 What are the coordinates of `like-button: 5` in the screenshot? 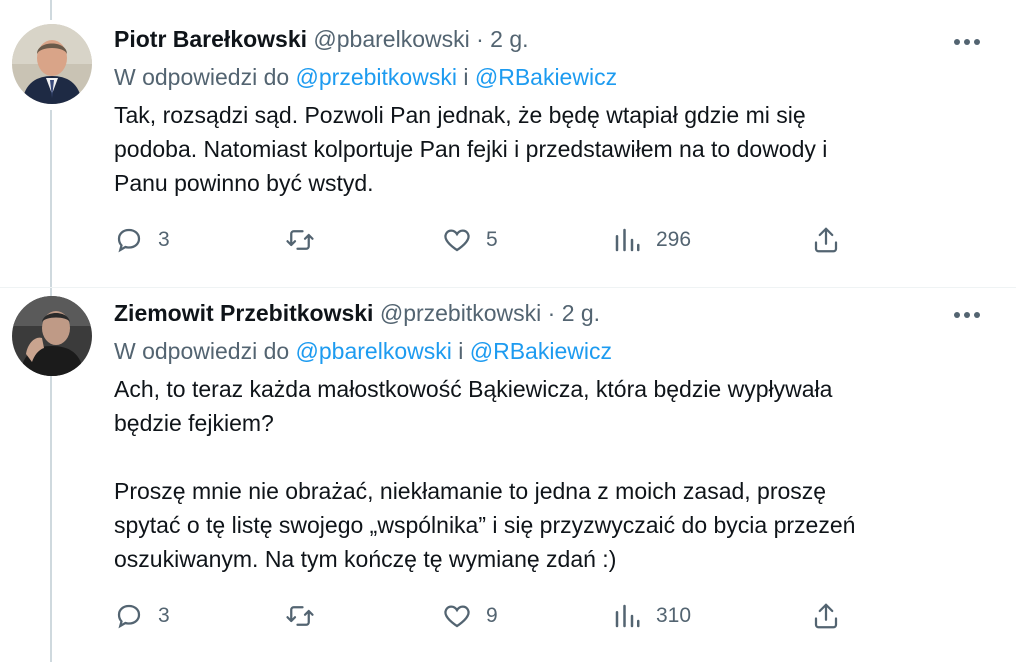 It's located at (470, 240).